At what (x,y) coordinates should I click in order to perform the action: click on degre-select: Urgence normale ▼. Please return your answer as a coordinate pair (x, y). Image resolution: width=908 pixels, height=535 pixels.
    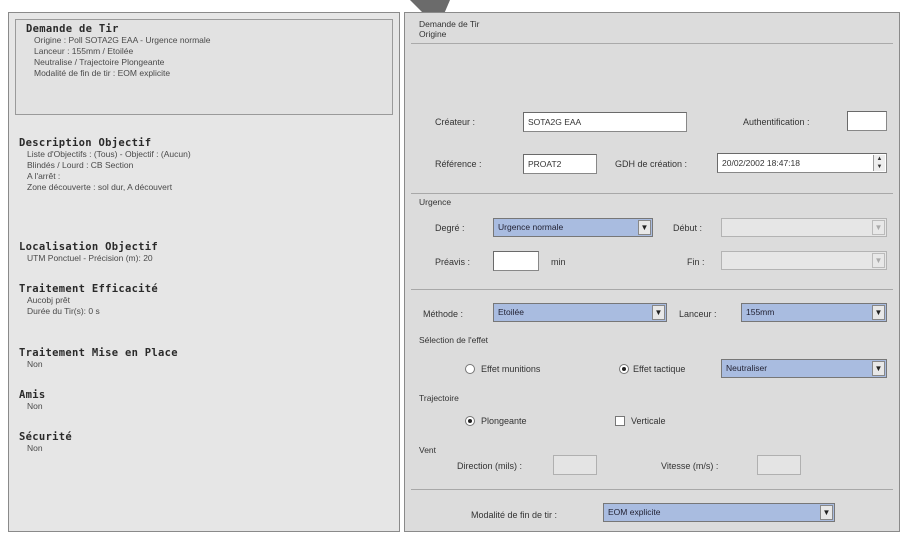
    Looking at the image, I should click on (573, 227).